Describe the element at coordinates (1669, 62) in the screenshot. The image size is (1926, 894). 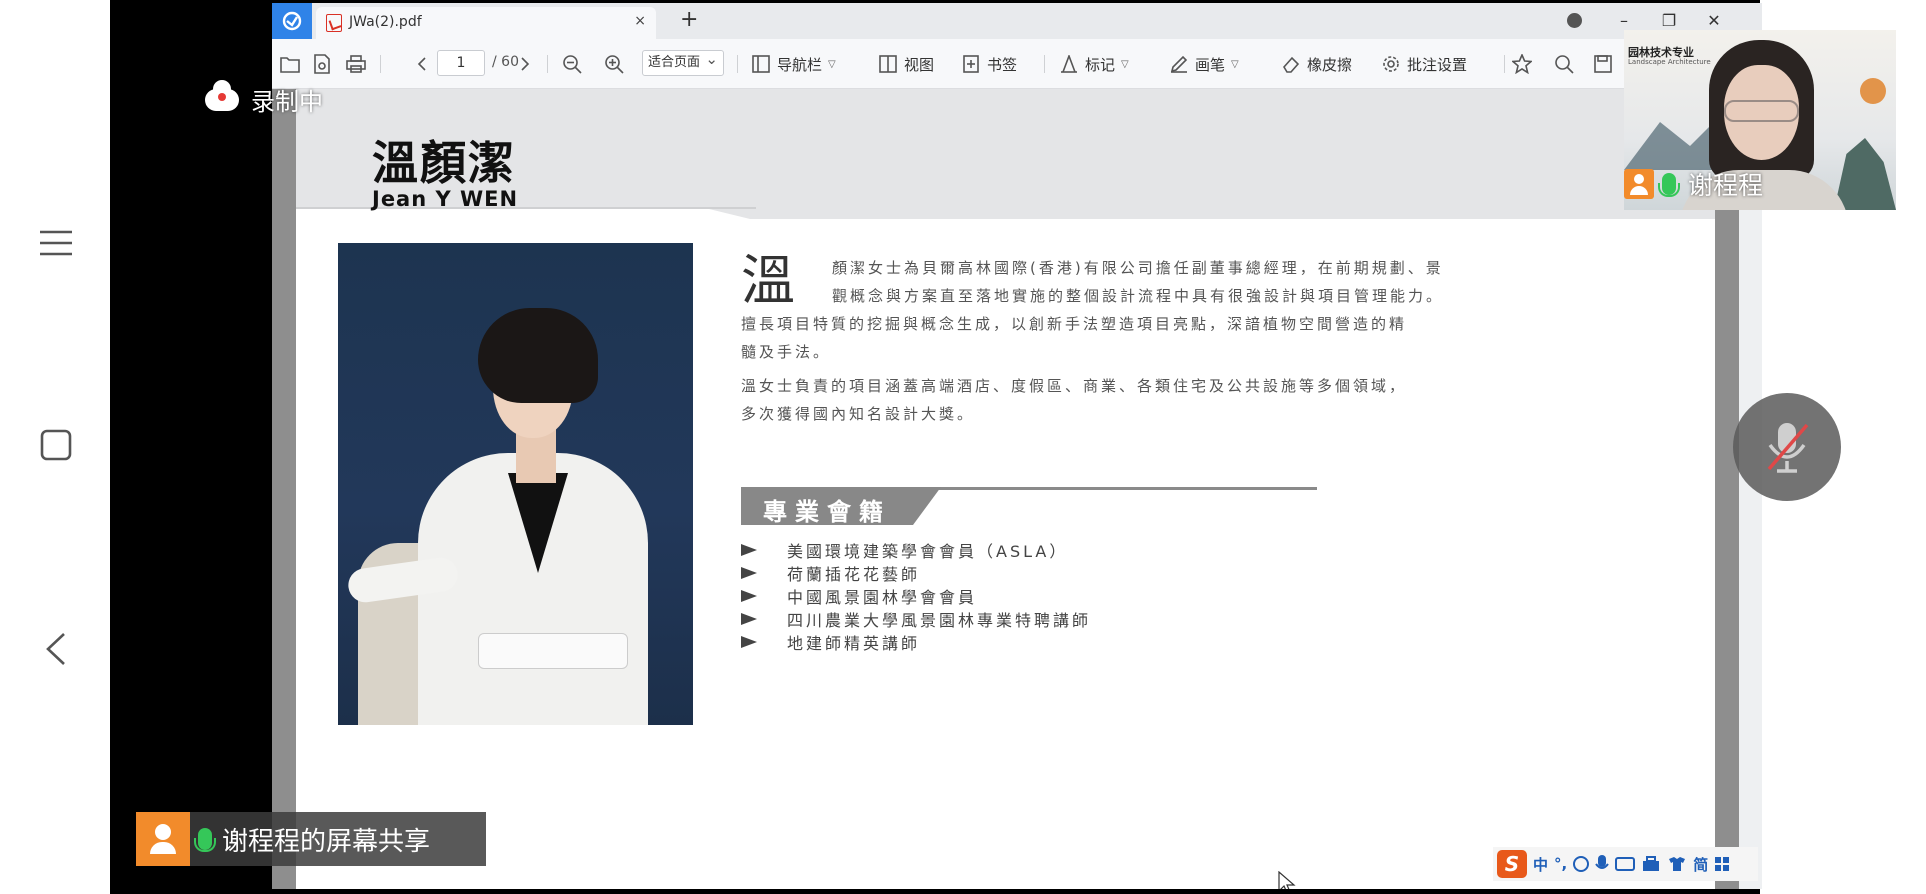
I see `video-background-logo-sub: Landscape Architecture` at that location.